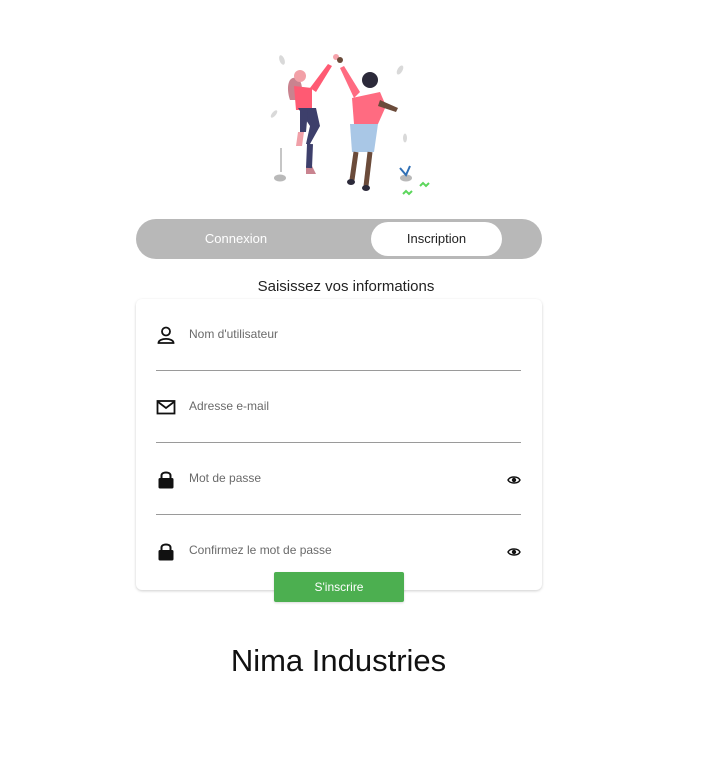  I want to click on confirm-password-placeholder: Confirmez le mot de passe, so click(260, 550).